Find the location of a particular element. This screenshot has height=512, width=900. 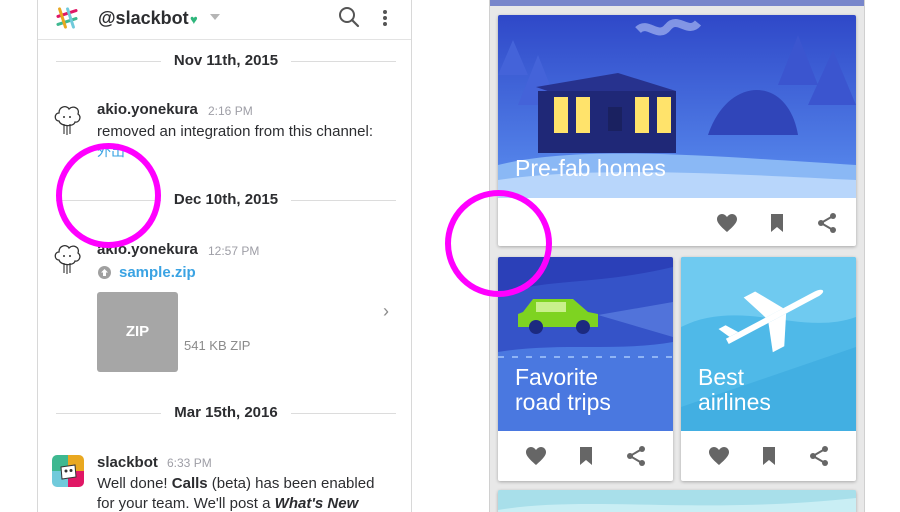

card-favorite-road-trips: Favorite road trips is located at coordinates (585, 369).